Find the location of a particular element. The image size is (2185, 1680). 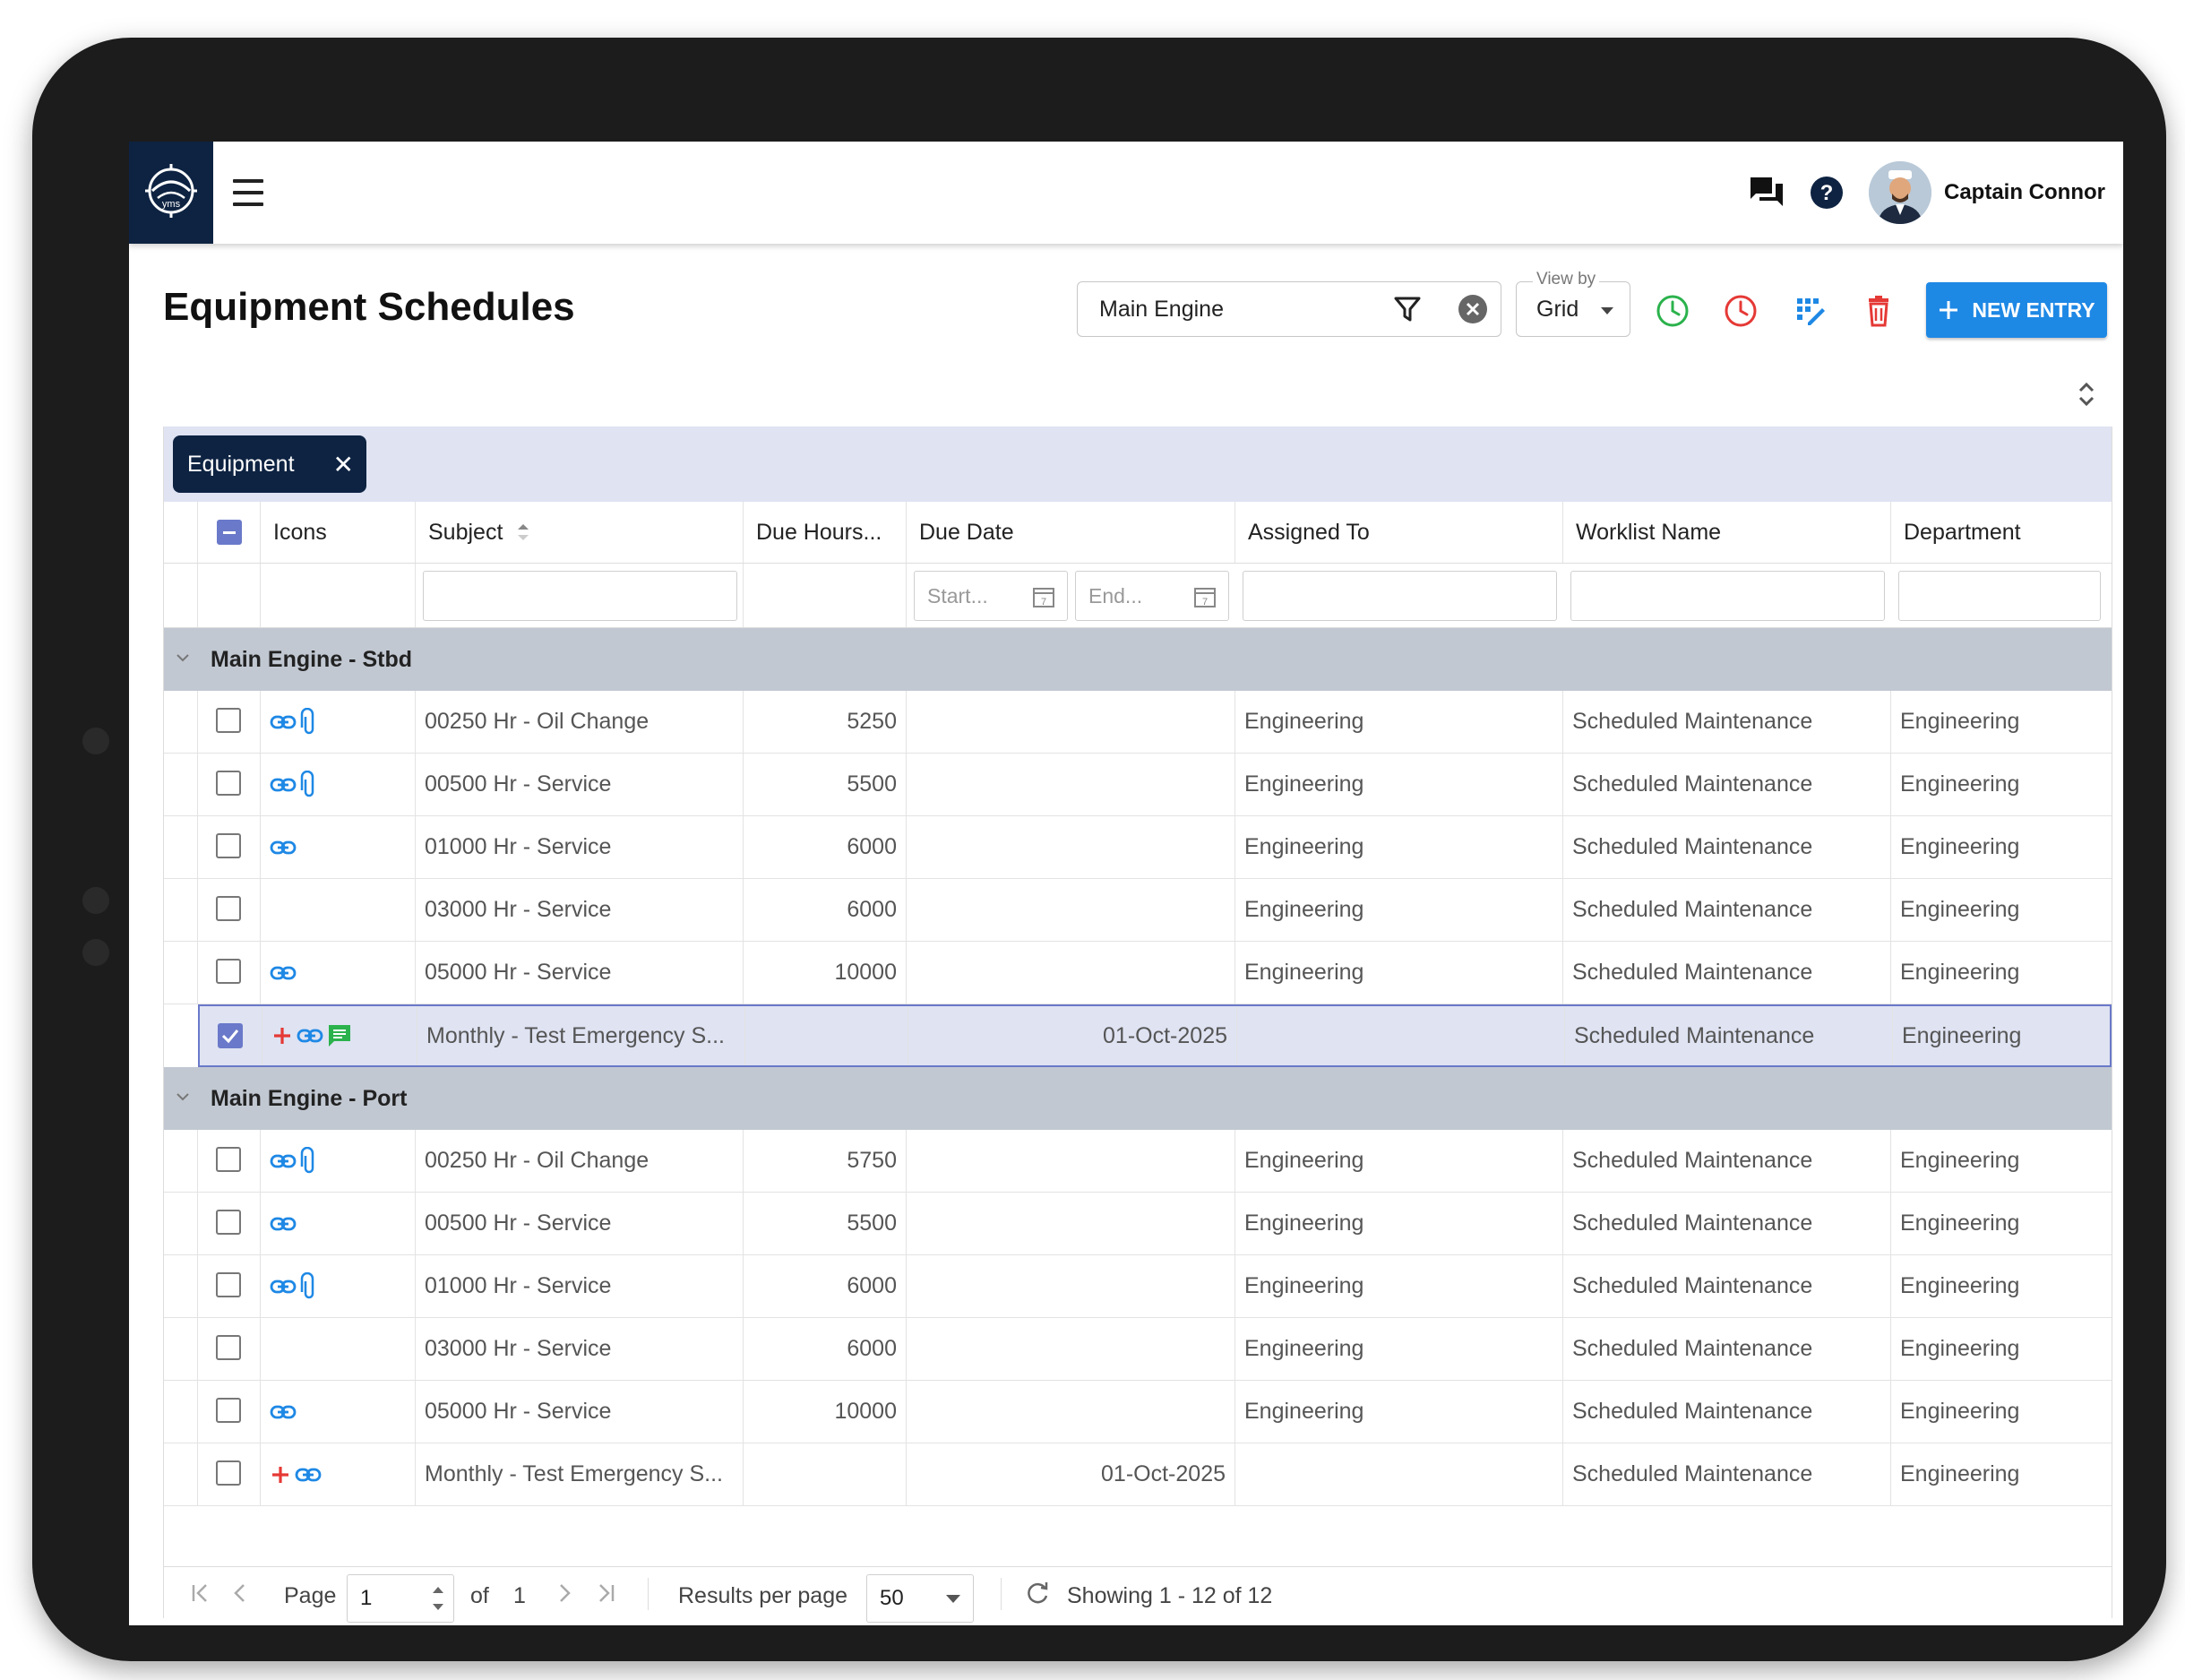

clock-green-icon is located at coordinates (1673, 311).